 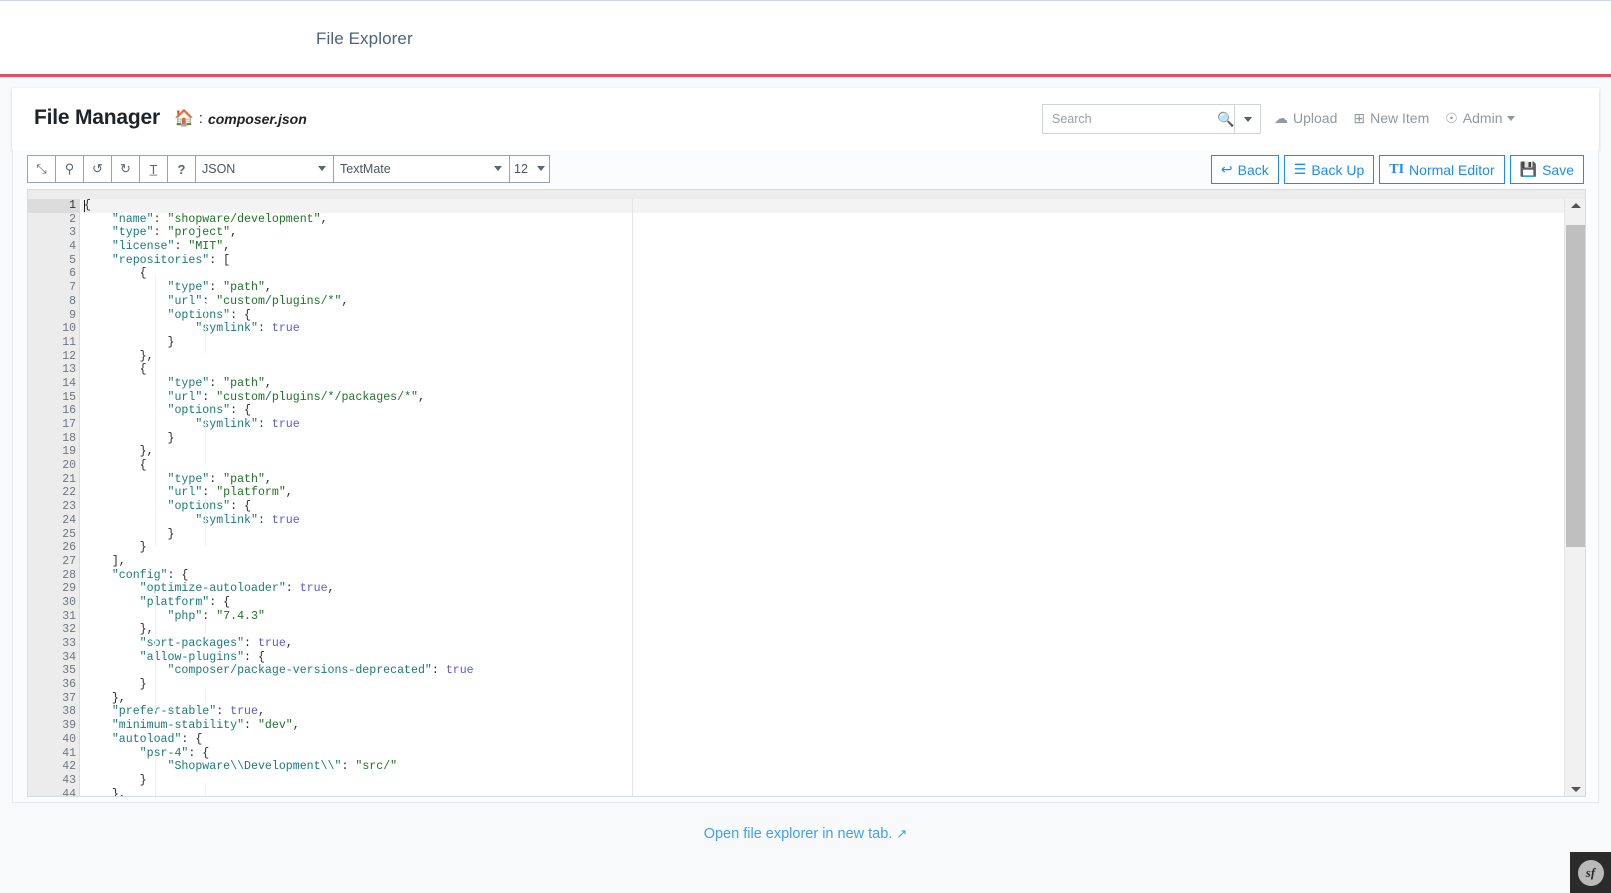 What do you see at coordinates (58, 261) in the screenshot?
I see `gutter-line-number: 5` at bounding box center [58, 261].